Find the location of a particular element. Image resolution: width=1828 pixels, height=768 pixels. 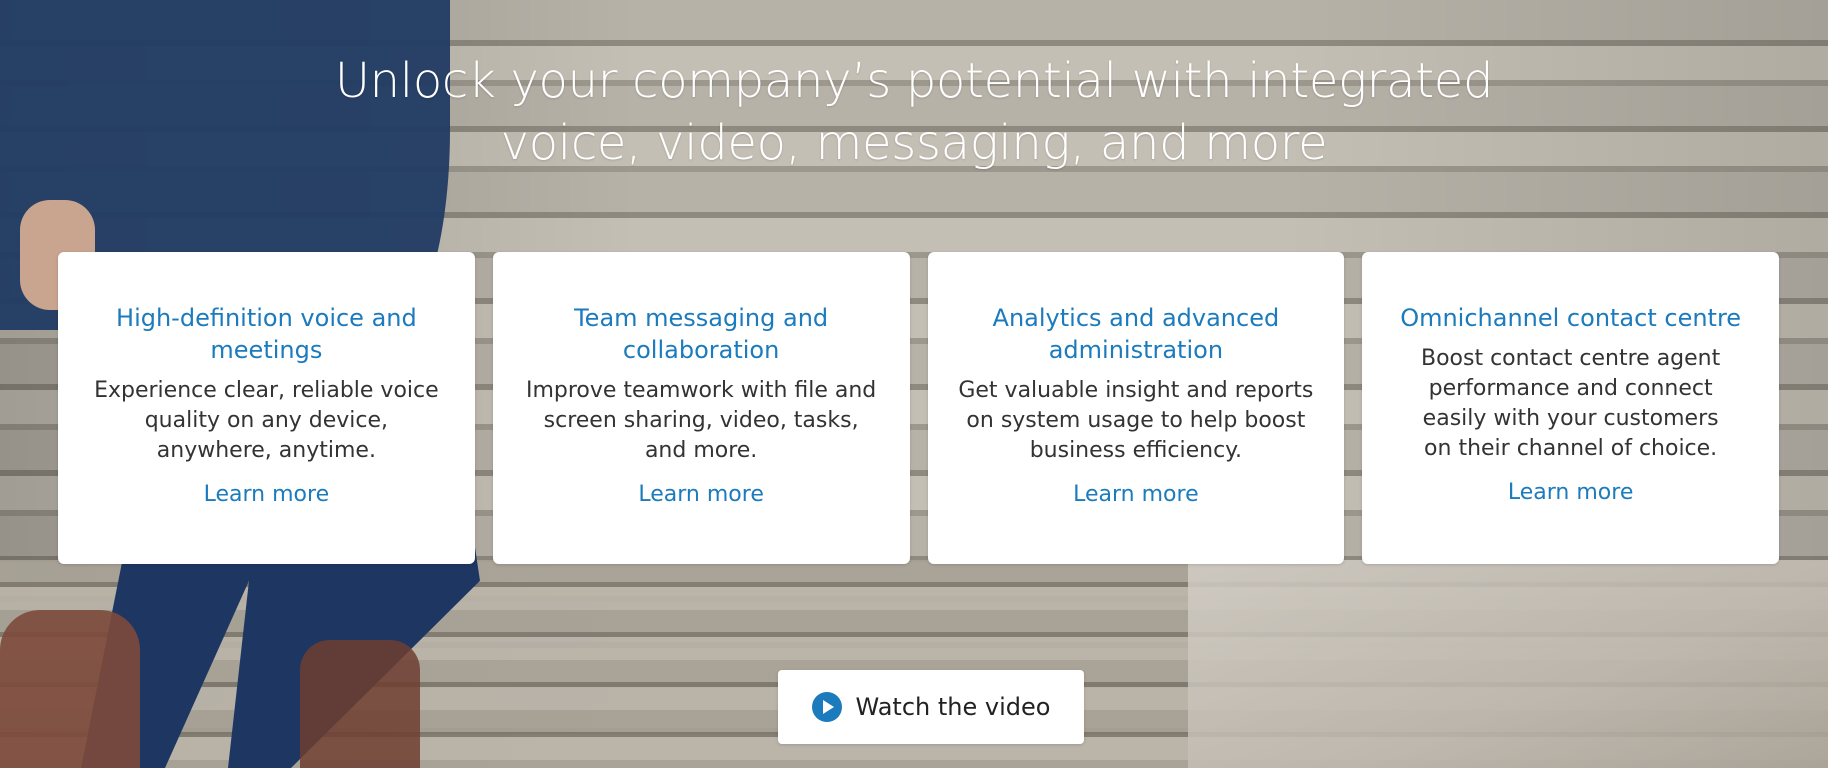

card-title: Omnichannel contact centre is located at coordinates (1571, 318).